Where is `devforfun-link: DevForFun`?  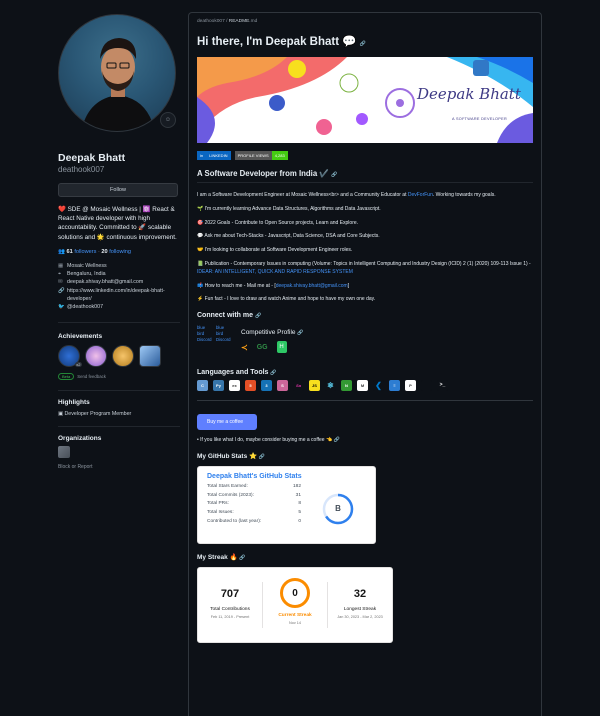
devforfun-link: DevForFun is located at coordinates (420, 195).